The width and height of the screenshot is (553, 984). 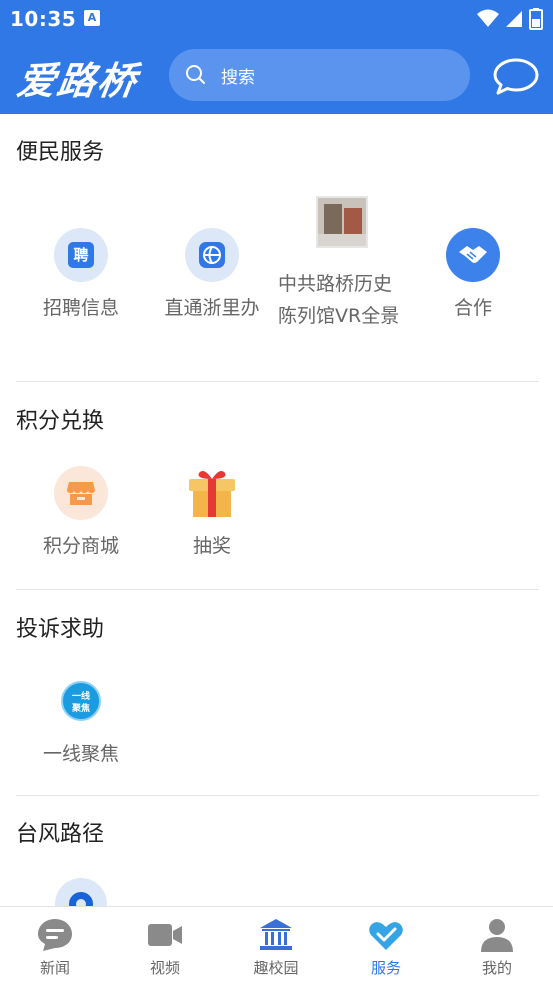 I want to click on shop-icon, so click(x=81, y=493).